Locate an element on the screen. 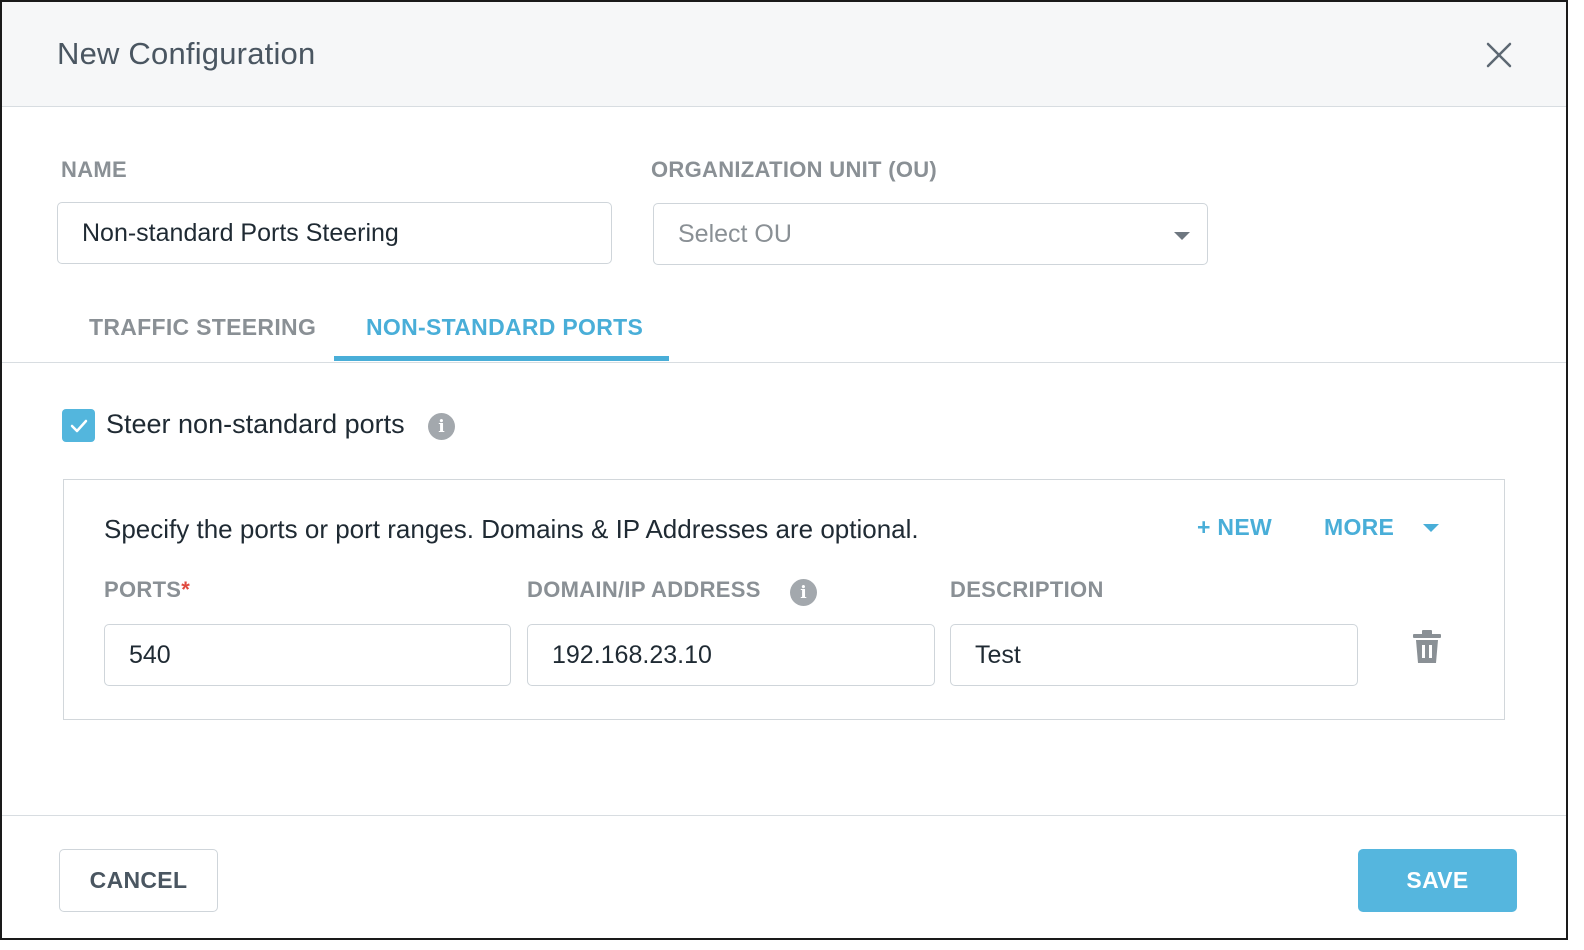  description-input-value: Test is located at coordinates (998, 654).